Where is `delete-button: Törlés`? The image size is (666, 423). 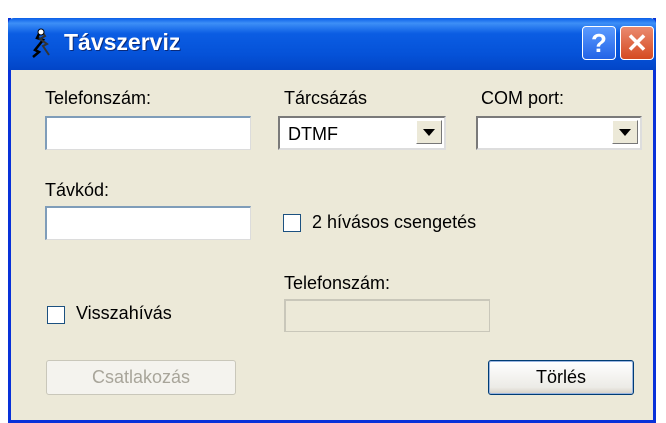 delete-button: Törlés is located at coordinates (561, 377).